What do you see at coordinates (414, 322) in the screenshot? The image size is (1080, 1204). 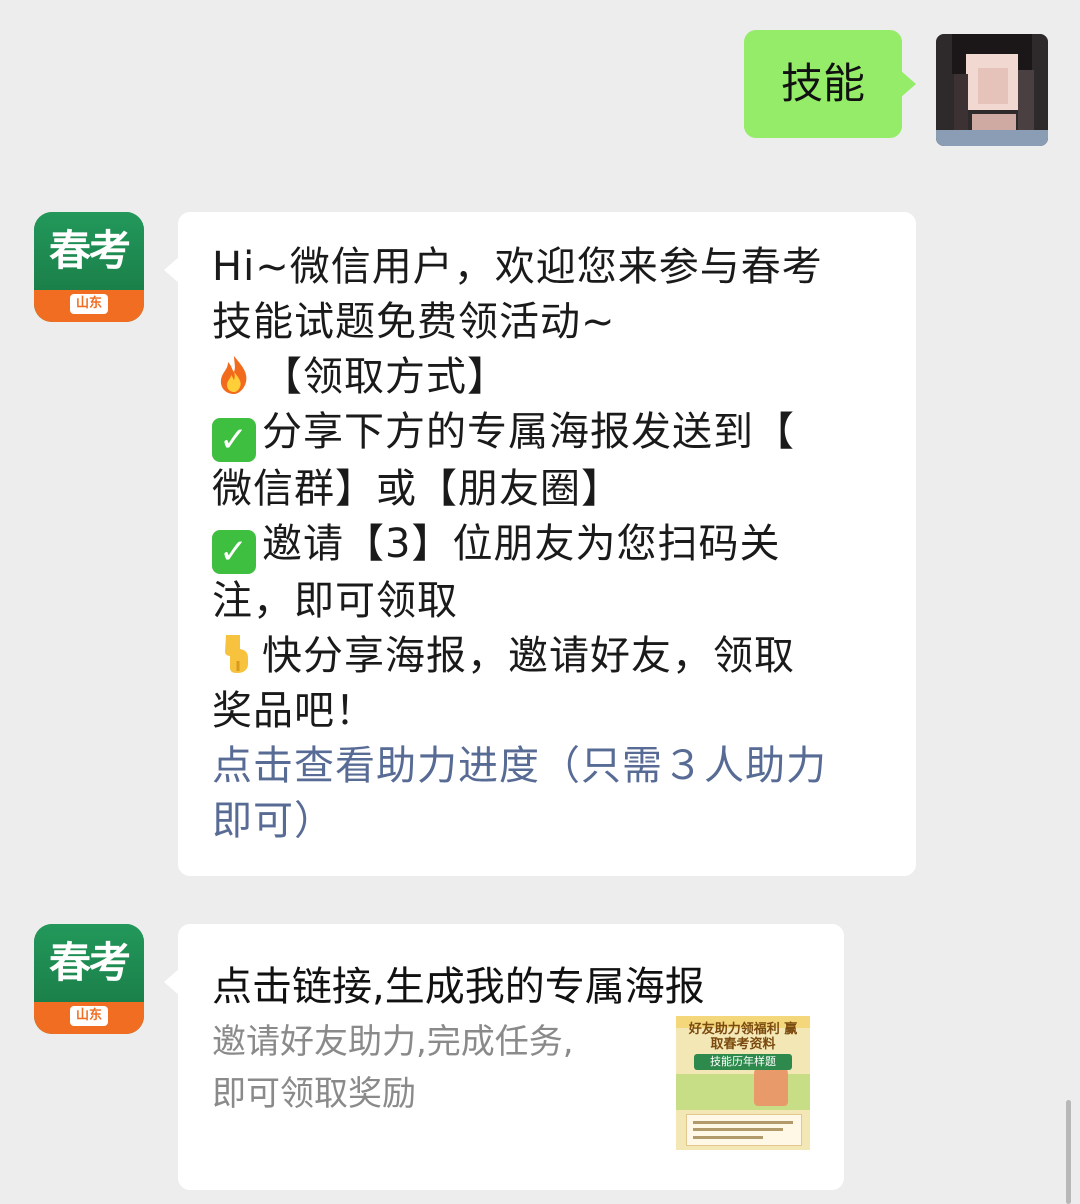 I see `message-line: 技能试题免费领活动~` at bounding box center [414, 322].